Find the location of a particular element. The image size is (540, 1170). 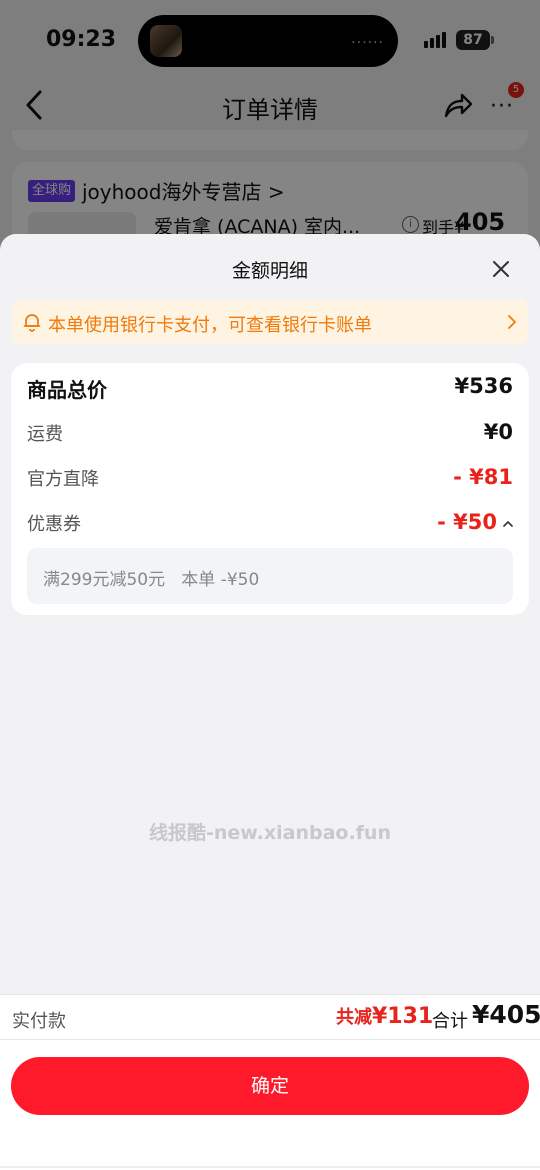

shipping-label: 运费 is located at coordinates (45, 434).